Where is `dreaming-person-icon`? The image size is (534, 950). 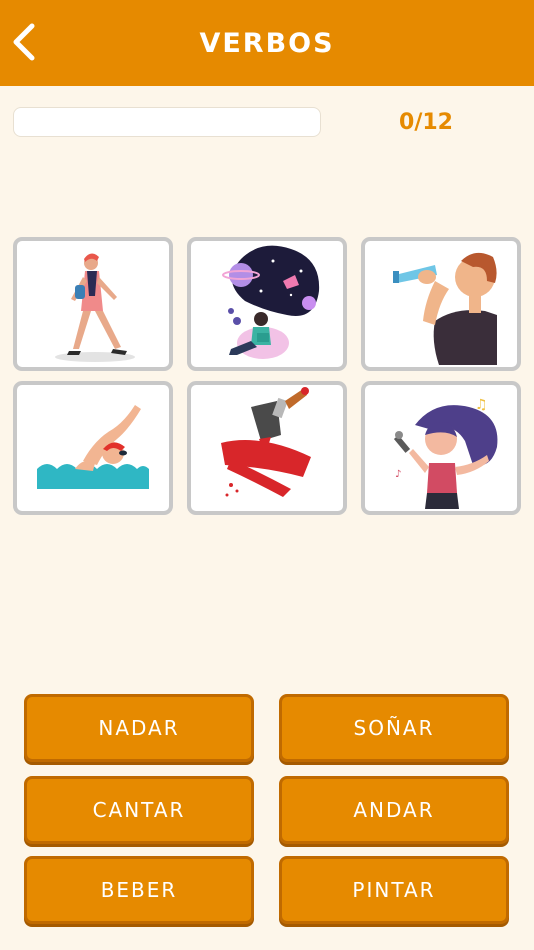 dreaming-person-icon is located at coordinates (271, 302).